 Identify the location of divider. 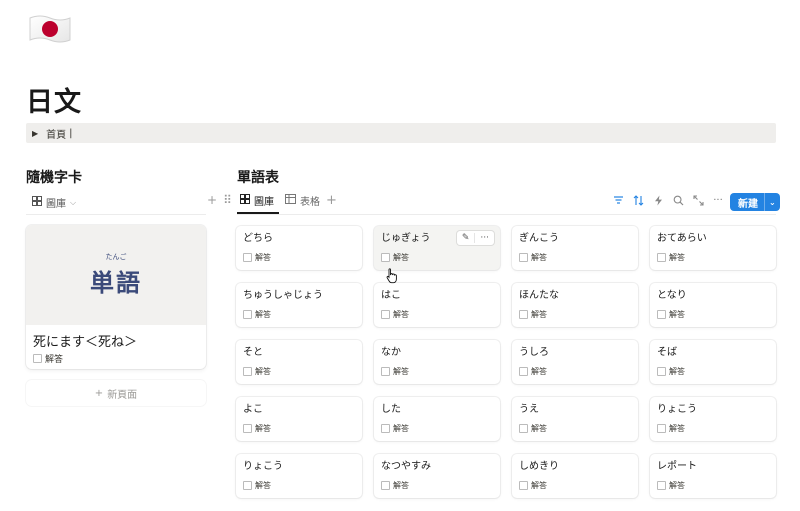
(506, 214).